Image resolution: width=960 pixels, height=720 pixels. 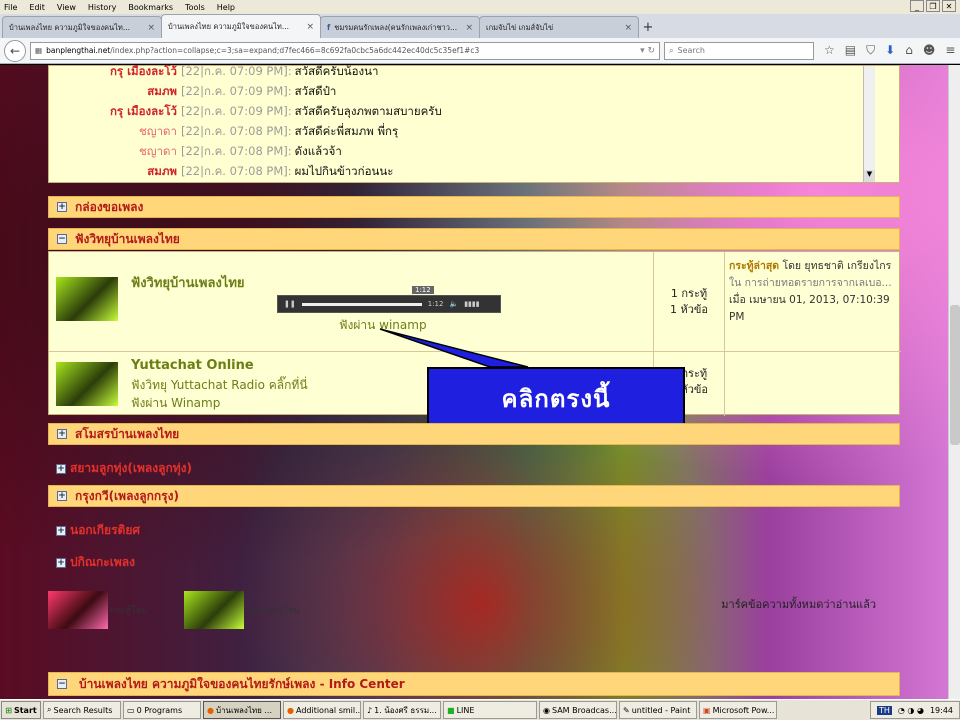 What do you see at coordinates (82, 27) in the screenshot?
I see `tab-1: บ้านเพลงไทย ความภูมิใจของคนไท... ×` at bounding box center [82, 27].